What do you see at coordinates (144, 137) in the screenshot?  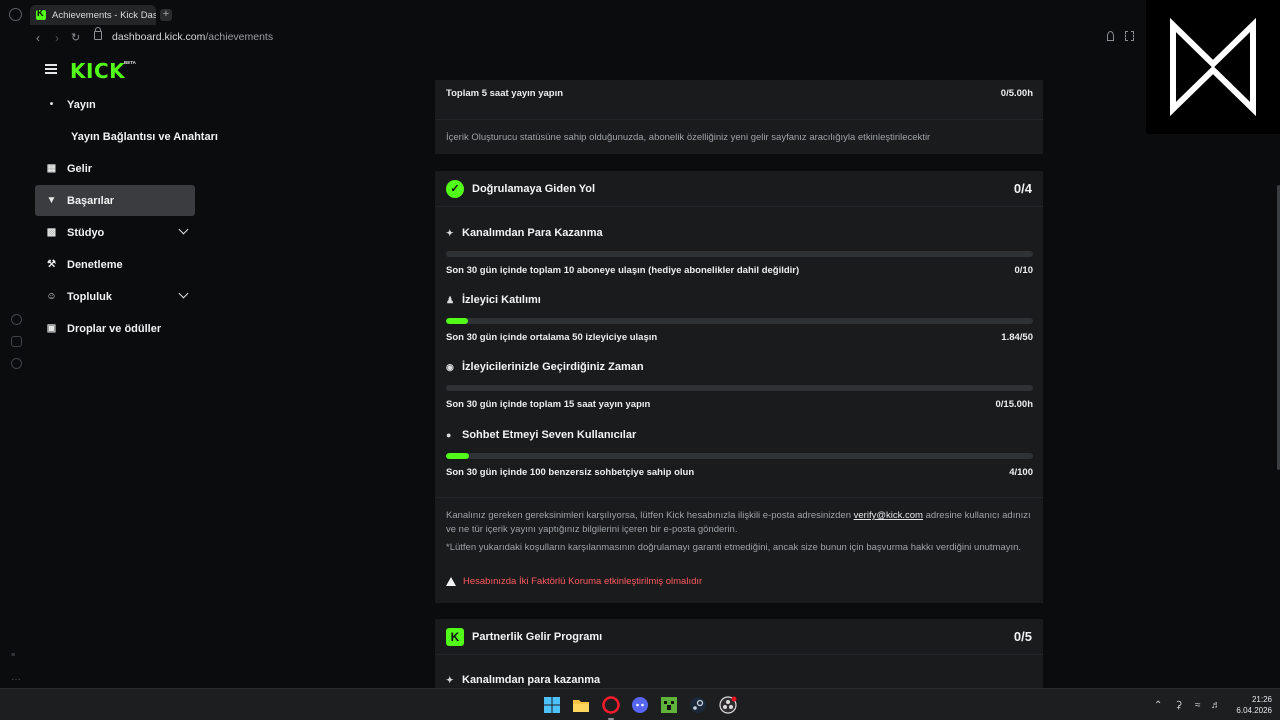 I see `sidebar-item-stream-key: Yayın Bağlantısı ve Anahtarı` at bounding box center [144, 137].